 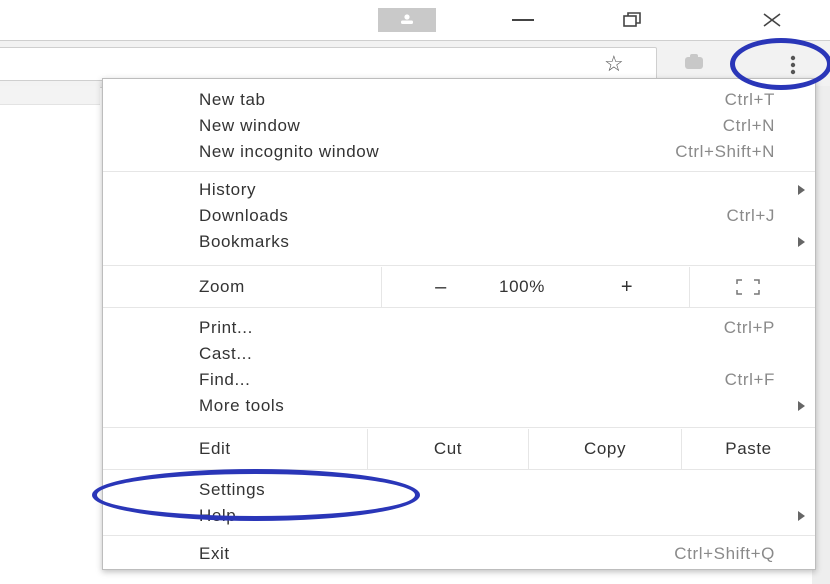 I want to click on title-bar, so click(x=415, y=20).